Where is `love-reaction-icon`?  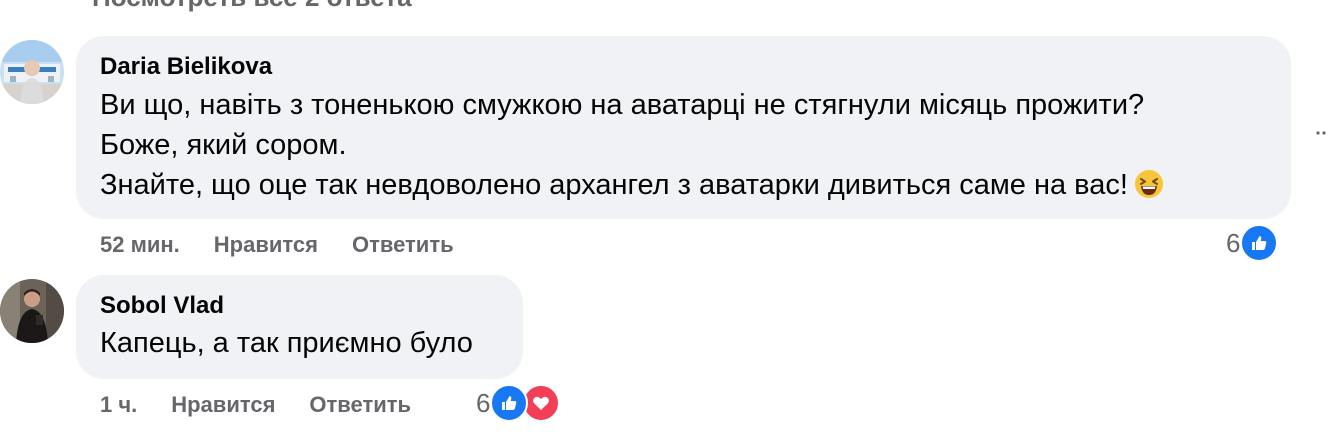 love-reaction-icon is located at coordinates (541, 403).